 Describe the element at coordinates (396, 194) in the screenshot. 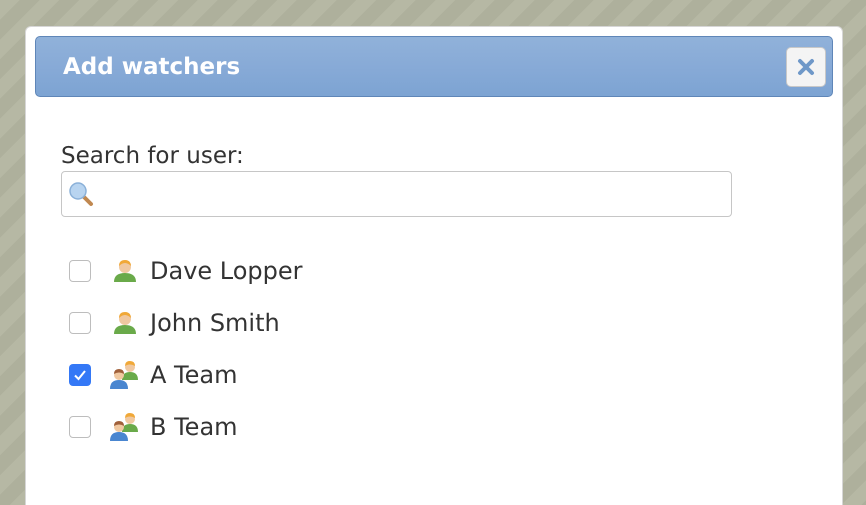

I see `search-field` at that location.